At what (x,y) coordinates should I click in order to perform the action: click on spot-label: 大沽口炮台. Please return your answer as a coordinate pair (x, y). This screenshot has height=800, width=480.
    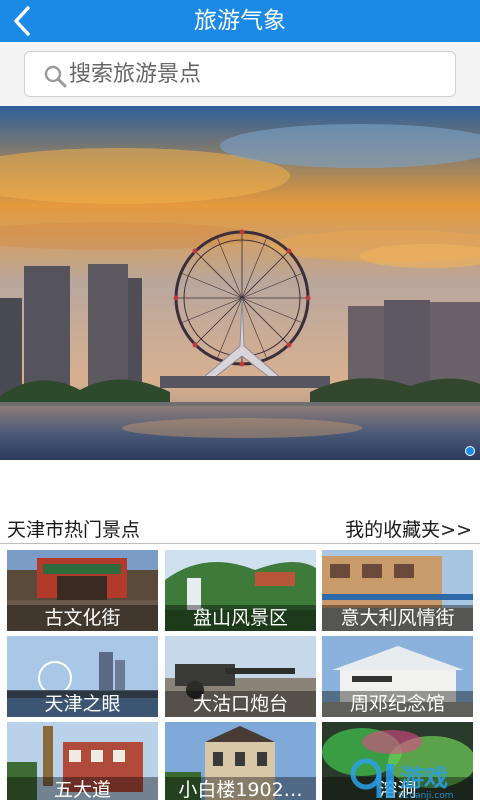
    Looking at the image, I should click on (240, 704).